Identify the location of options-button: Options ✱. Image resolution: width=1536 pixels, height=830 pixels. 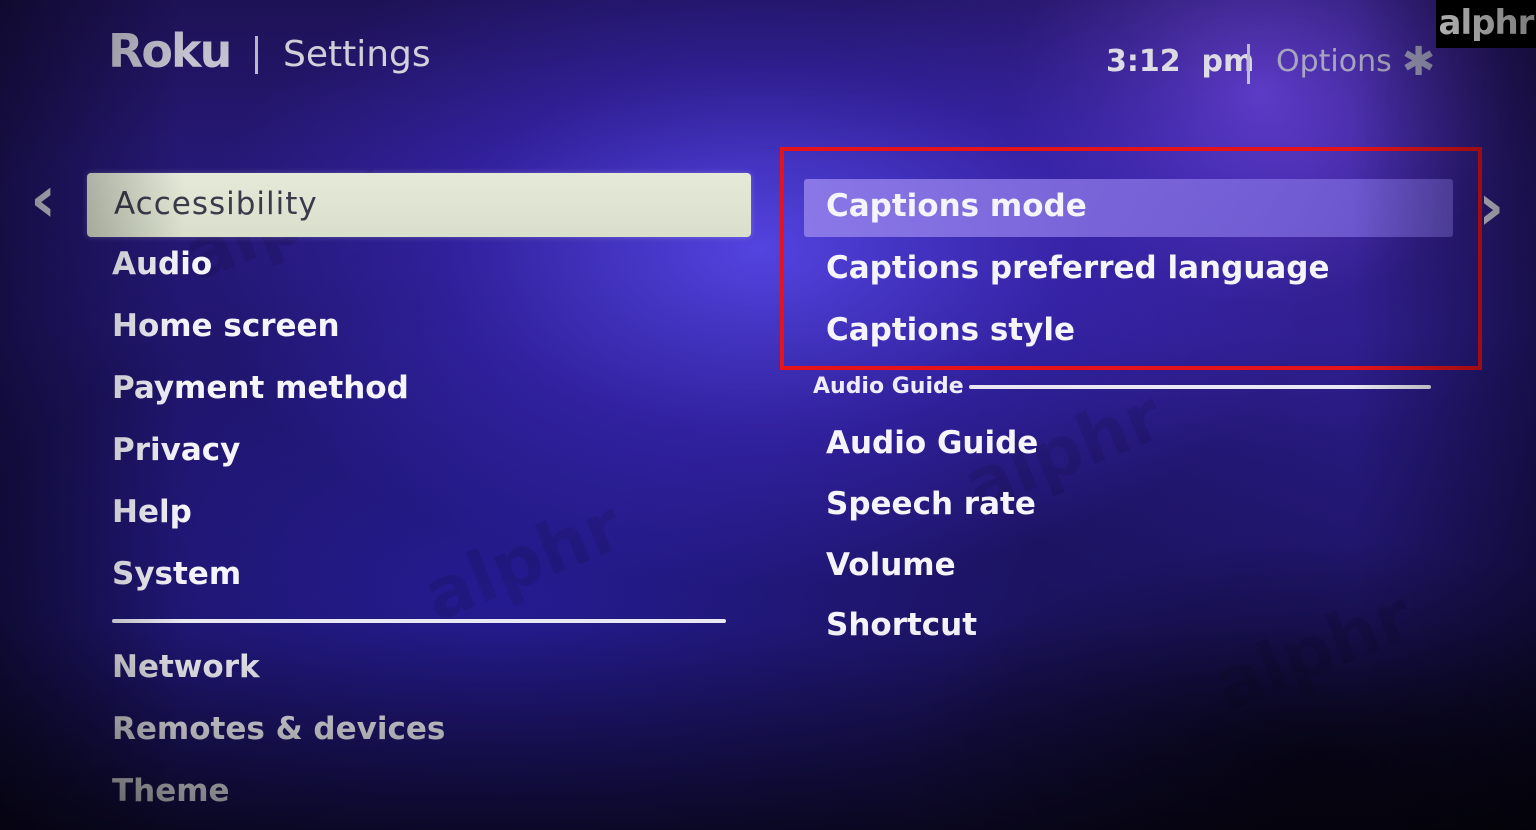
(1355, 62).